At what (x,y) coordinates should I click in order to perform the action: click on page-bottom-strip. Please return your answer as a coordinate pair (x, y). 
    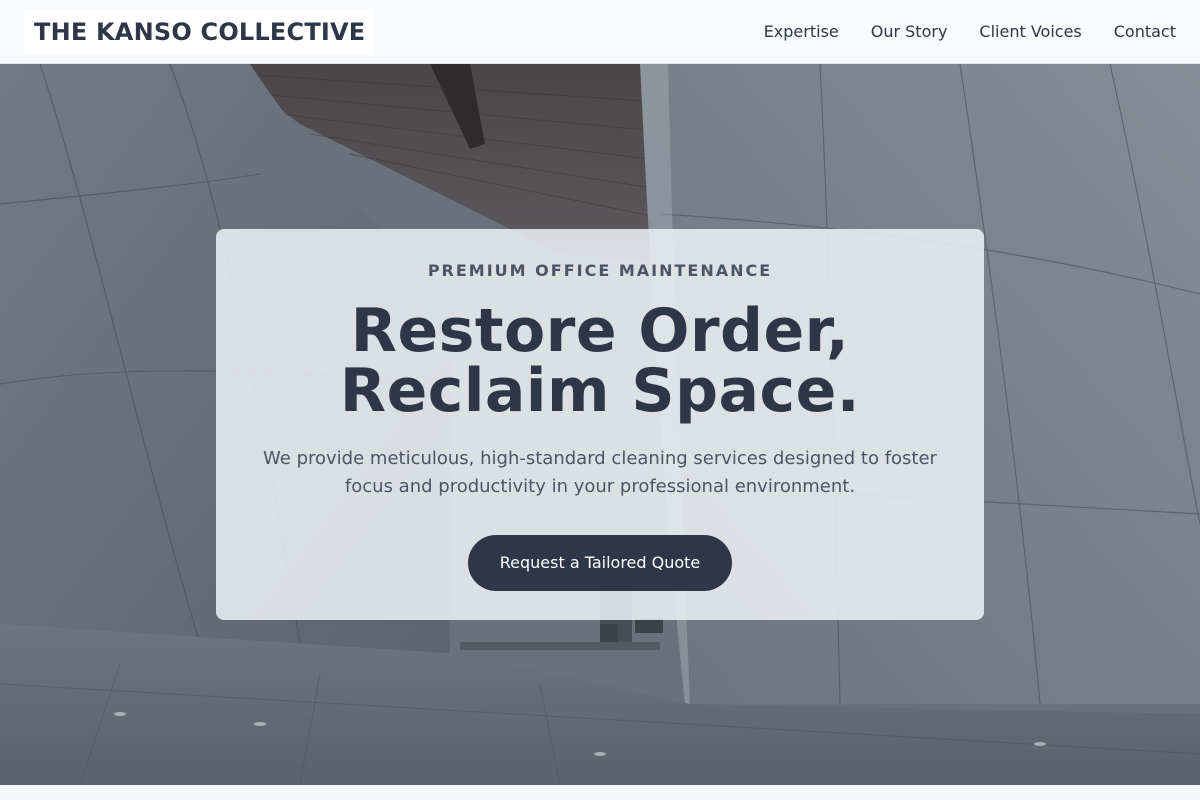
    Looking at the image, I should click on (600, 792).